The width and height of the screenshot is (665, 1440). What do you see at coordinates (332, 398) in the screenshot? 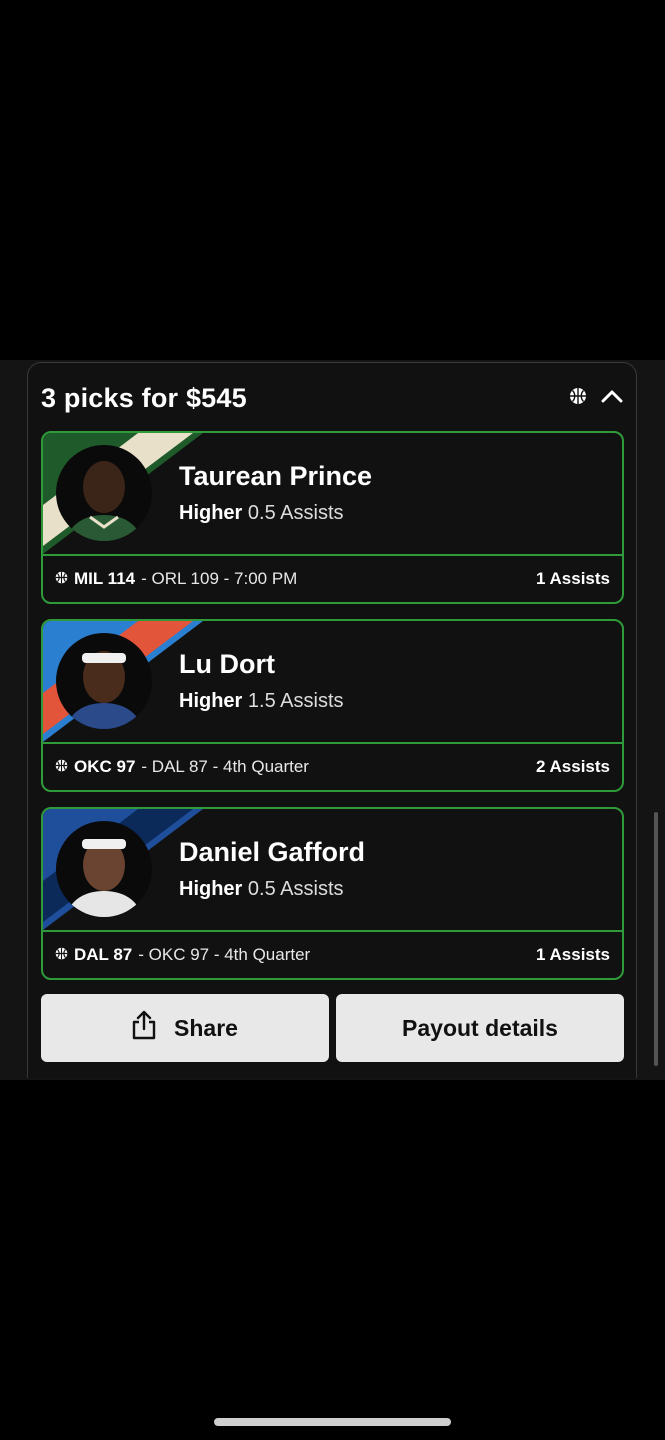
I see `card-header: 3 picks for $545` at bounding box center [332, 398].